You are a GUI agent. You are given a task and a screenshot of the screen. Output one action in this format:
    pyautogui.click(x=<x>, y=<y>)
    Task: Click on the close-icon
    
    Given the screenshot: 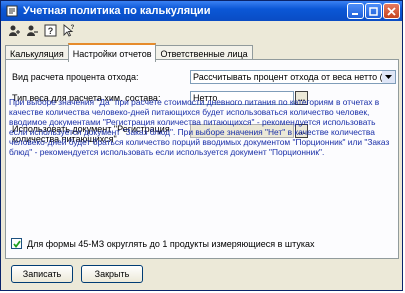 What is the action you would take?
    pyautogui.click(x=391, y=11)
    